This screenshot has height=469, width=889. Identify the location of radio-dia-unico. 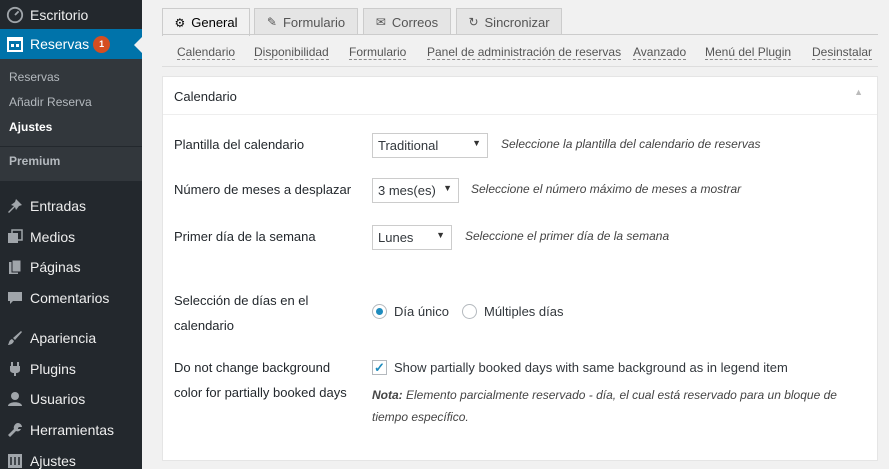
(379, 311).